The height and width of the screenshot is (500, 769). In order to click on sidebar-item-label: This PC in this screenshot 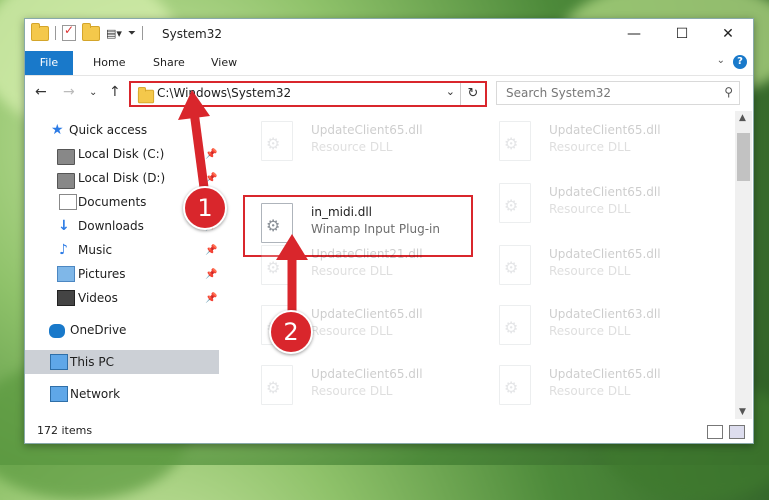, I will do `click(92, 362)`.